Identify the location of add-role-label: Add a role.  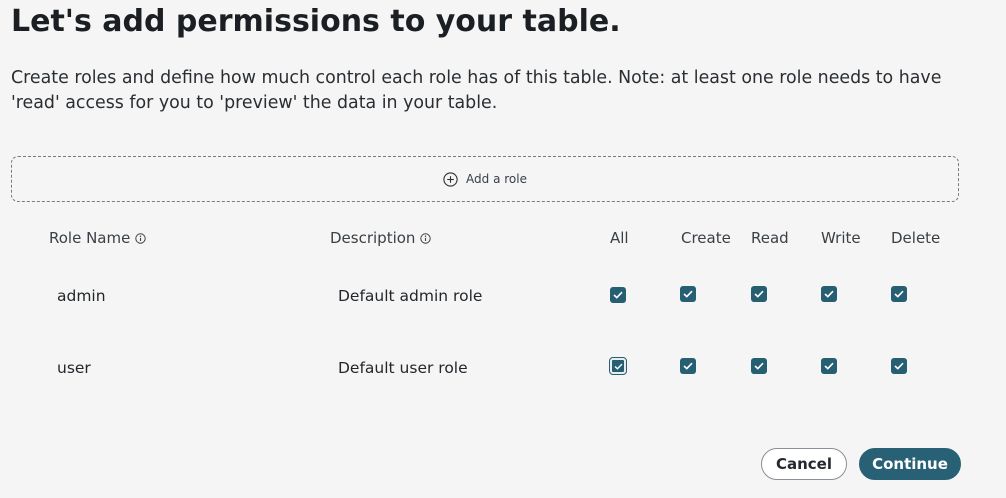
(496, 179).